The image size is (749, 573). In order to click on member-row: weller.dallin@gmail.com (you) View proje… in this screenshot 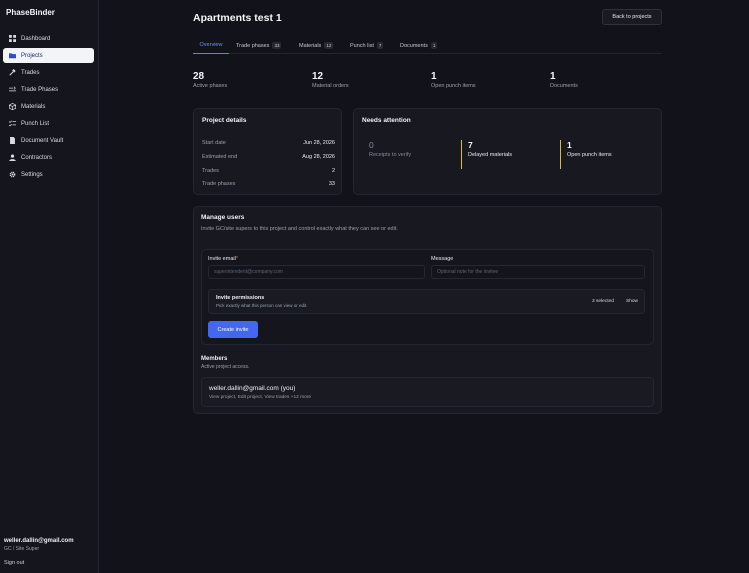, I will do `click(427, 392)`.